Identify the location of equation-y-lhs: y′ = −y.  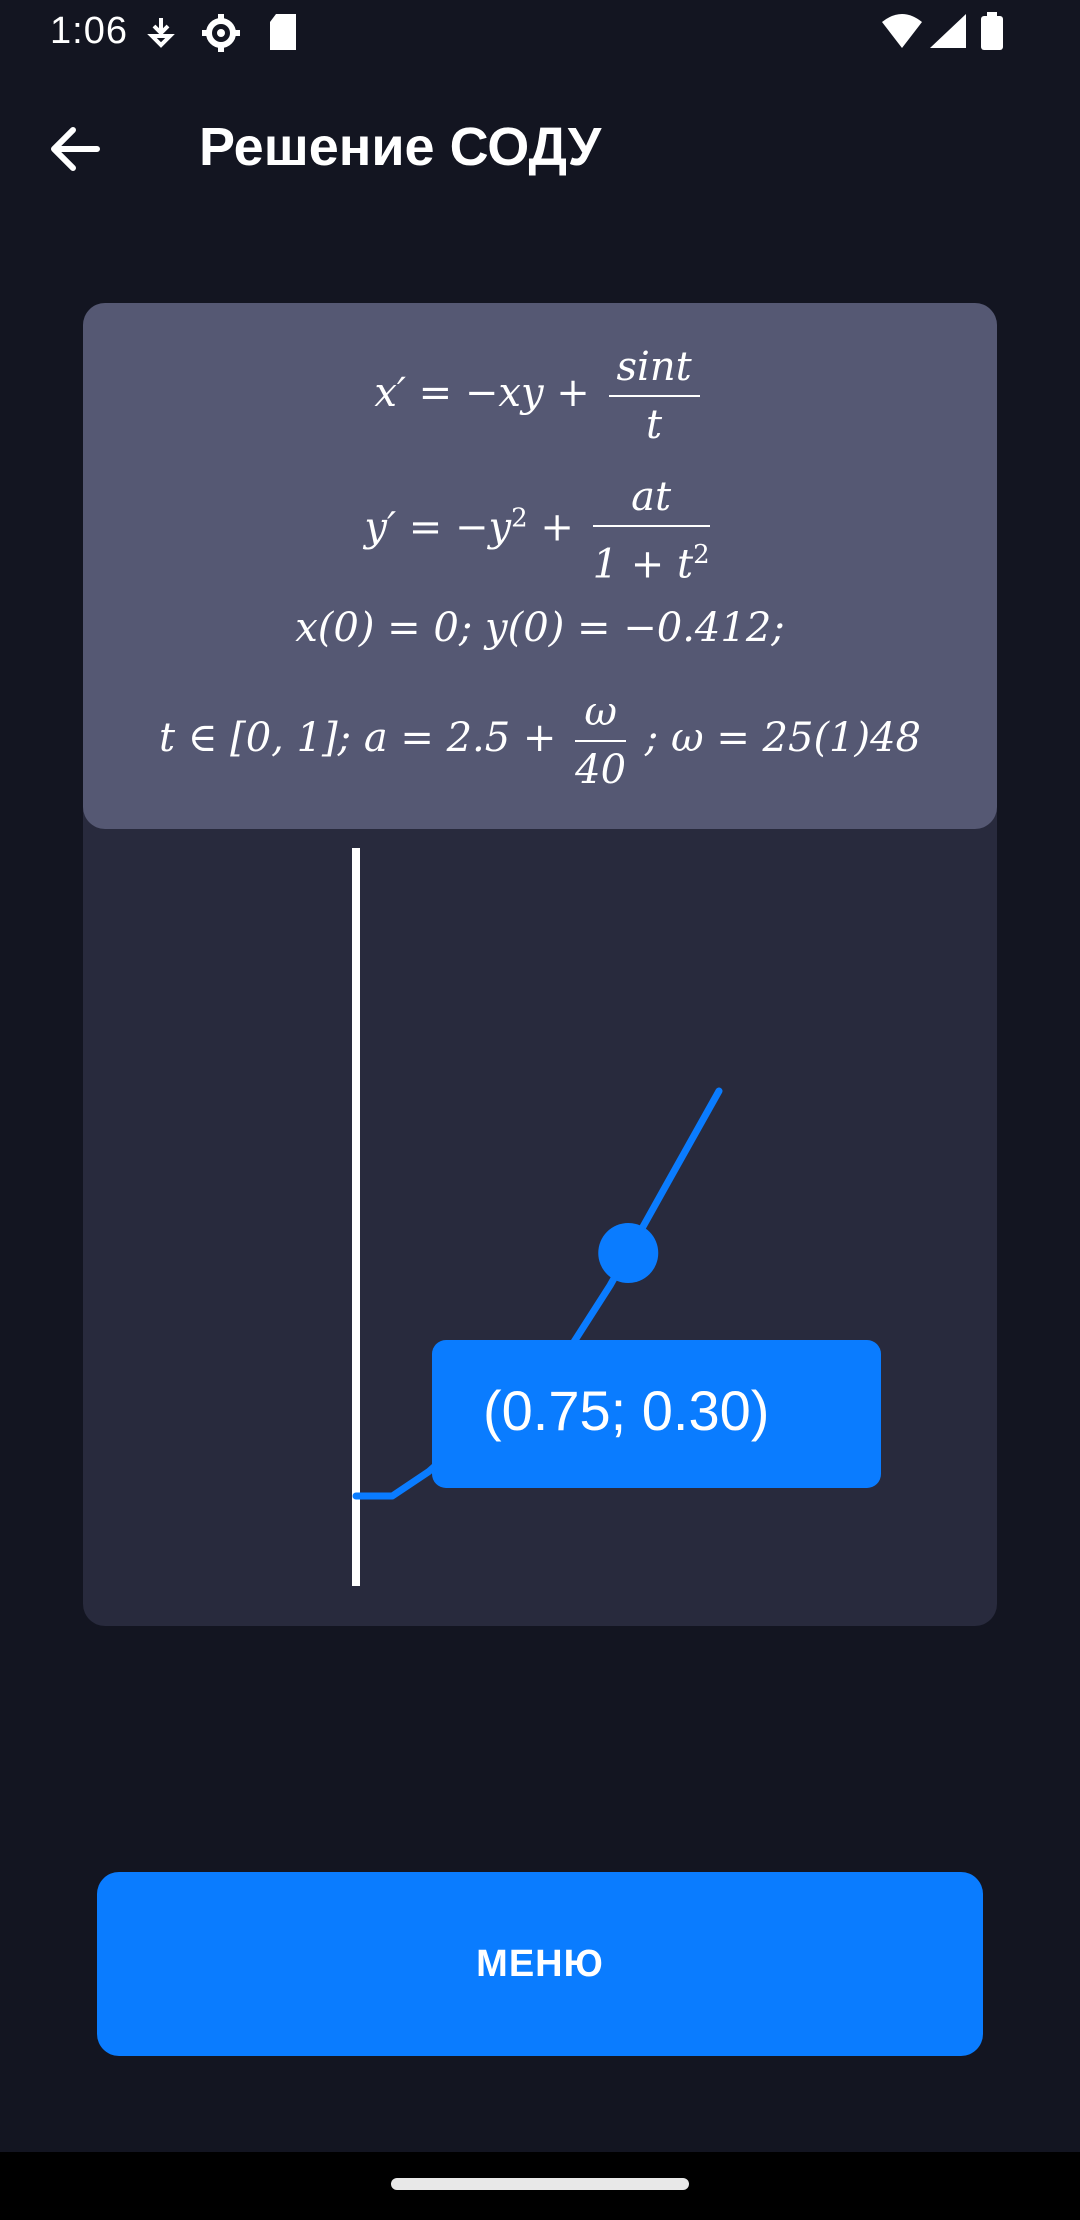
(438, 527).